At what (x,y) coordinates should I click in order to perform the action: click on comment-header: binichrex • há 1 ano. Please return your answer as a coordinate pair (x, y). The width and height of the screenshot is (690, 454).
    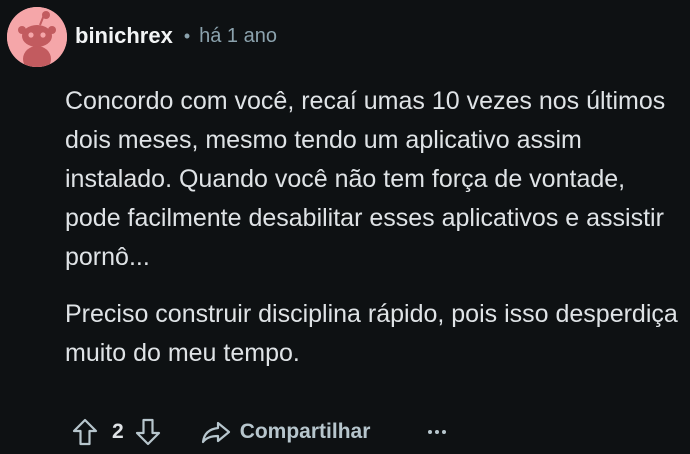
    Looking at the image, I should click on (176, 36).